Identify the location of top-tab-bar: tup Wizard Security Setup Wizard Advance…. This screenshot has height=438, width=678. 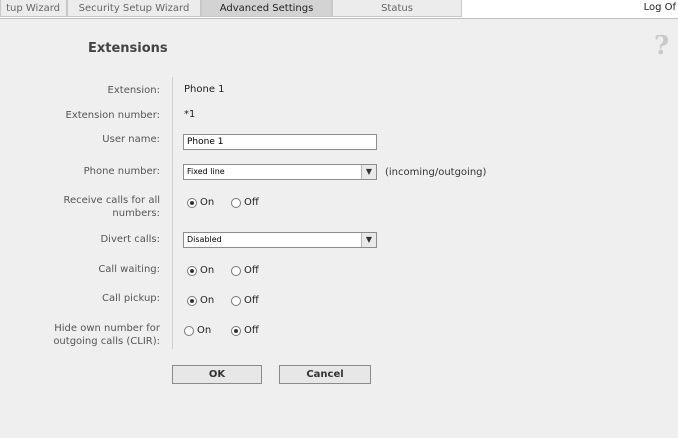
(339, 9).